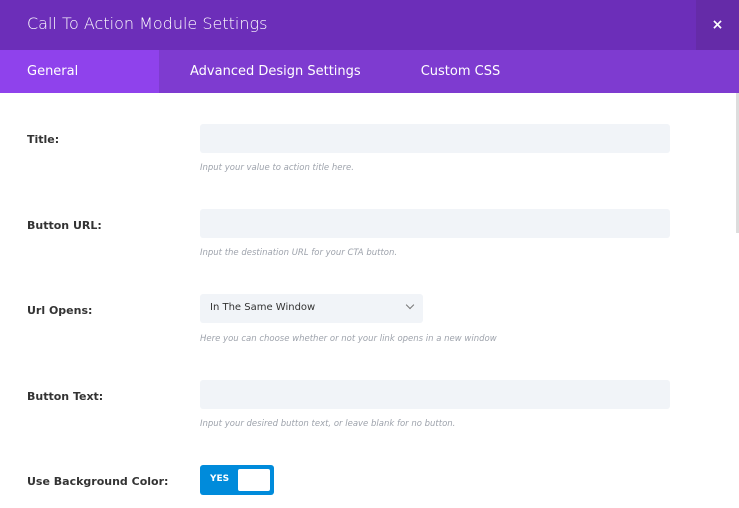 The height and width of the screenshot is (508, 739). Describe the element at coordinates (254, 480) in the screenshot. I see `toggle-knob` at that location.